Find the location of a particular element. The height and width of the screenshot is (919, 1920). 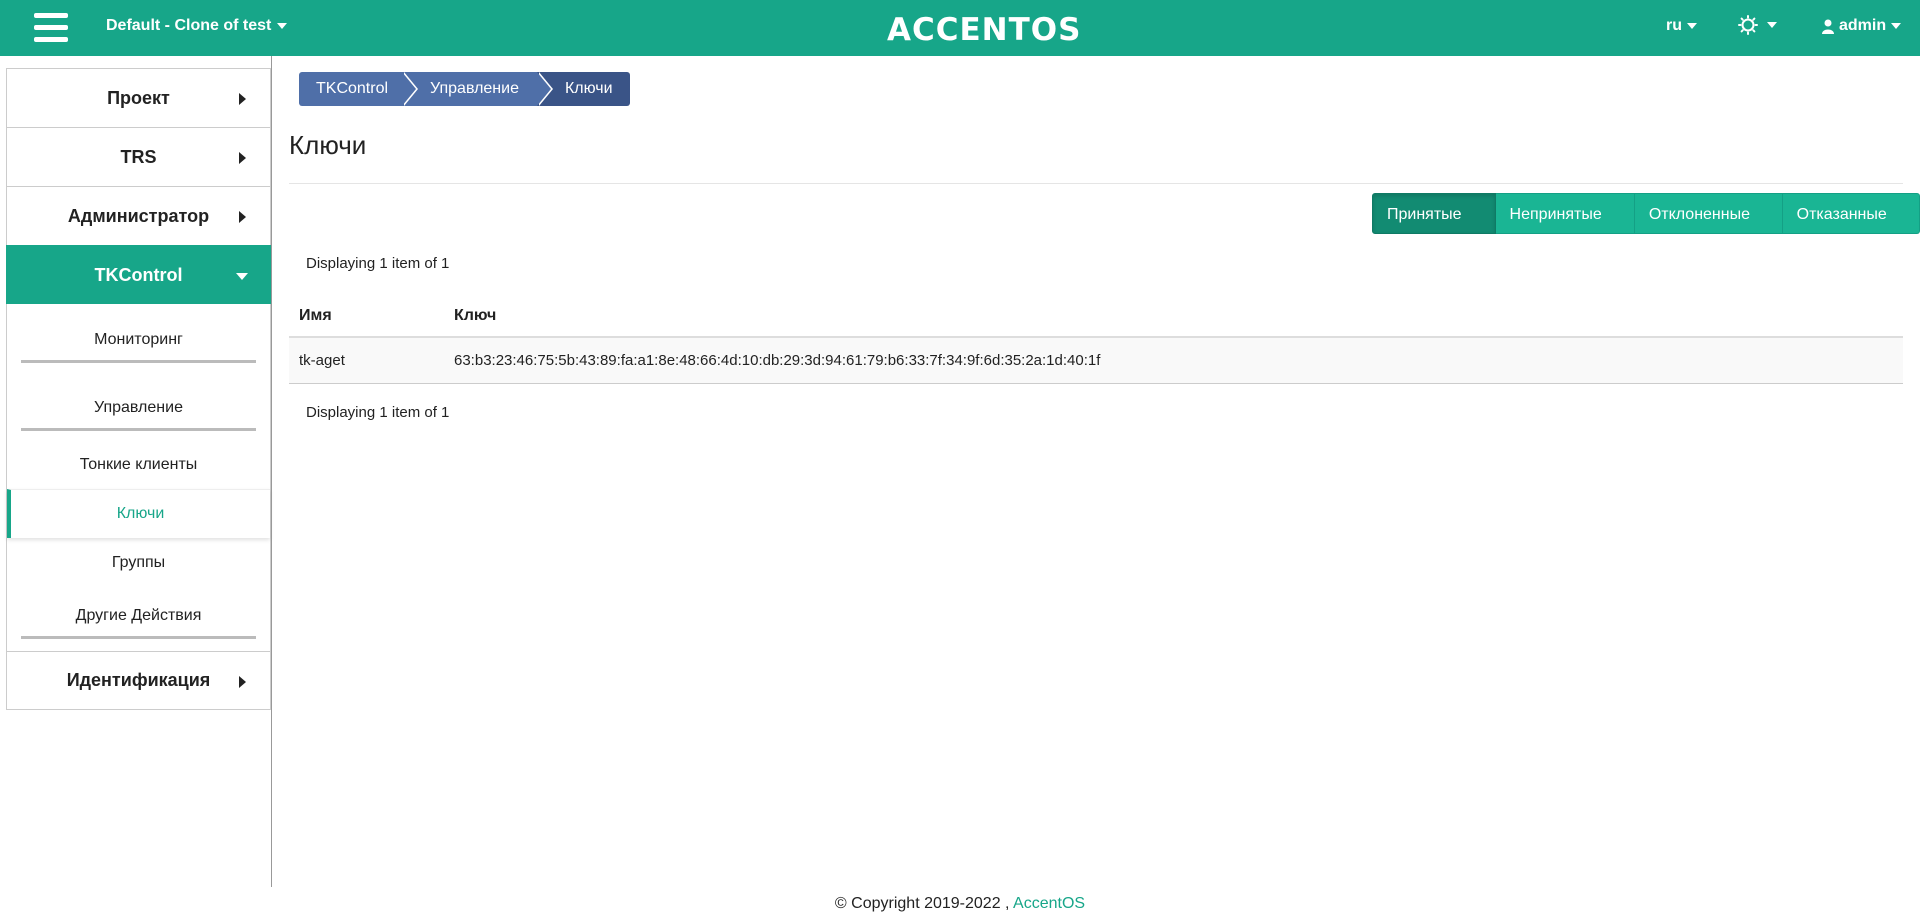

submenu-group-label: Другие Действия is located at coordinates (138, 615).